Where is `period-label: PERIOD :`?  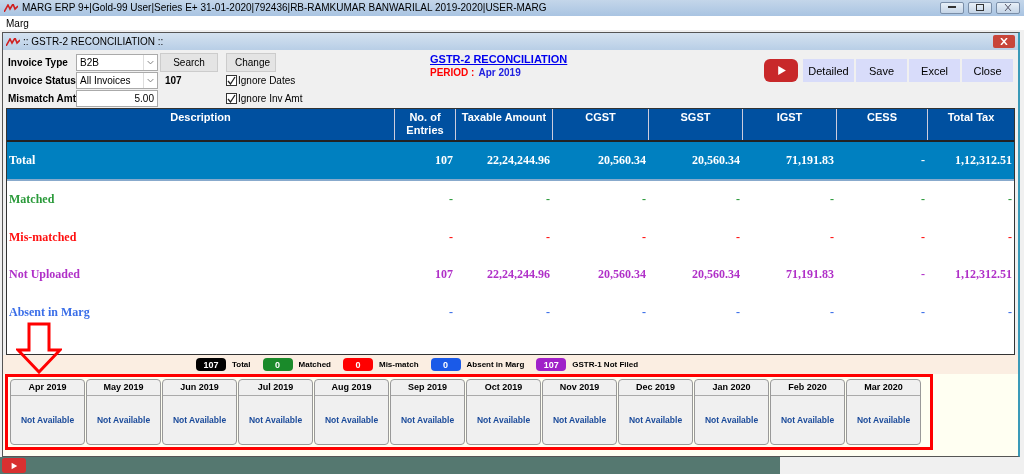
period-label: PERIOD : is located at coordinates (452, 73).